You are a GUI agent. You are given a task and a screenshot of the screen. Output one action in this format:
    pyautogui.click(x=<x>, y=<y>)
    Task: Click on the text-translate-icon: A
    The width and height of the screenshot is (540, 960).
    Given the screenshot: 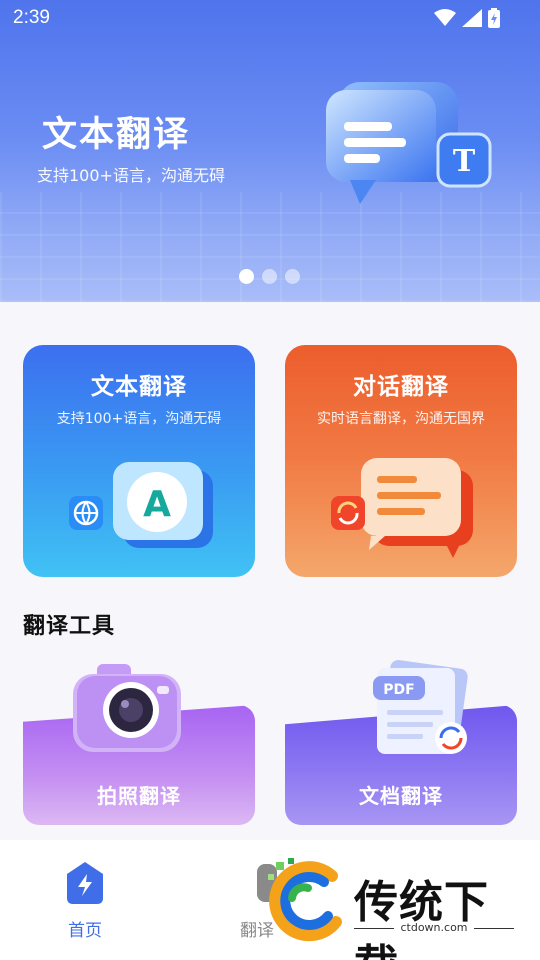 What is the action you would take?
    pyautogui.click(x=141, y=505)
    